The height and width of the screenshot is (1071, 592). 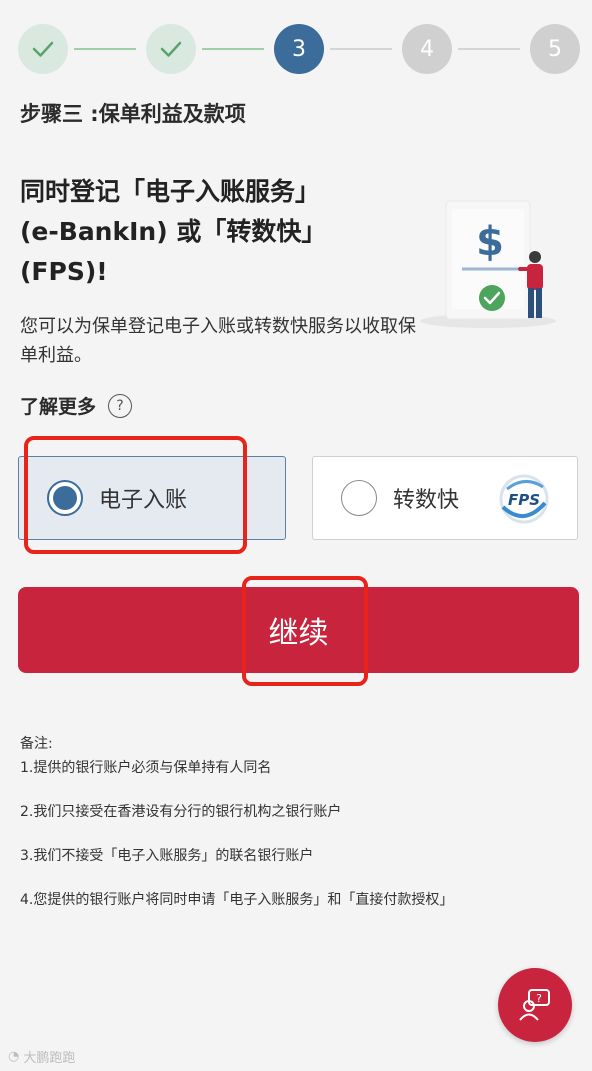 I want to click on option-fps: 转数快 FPS, so click(x=445, y=498).